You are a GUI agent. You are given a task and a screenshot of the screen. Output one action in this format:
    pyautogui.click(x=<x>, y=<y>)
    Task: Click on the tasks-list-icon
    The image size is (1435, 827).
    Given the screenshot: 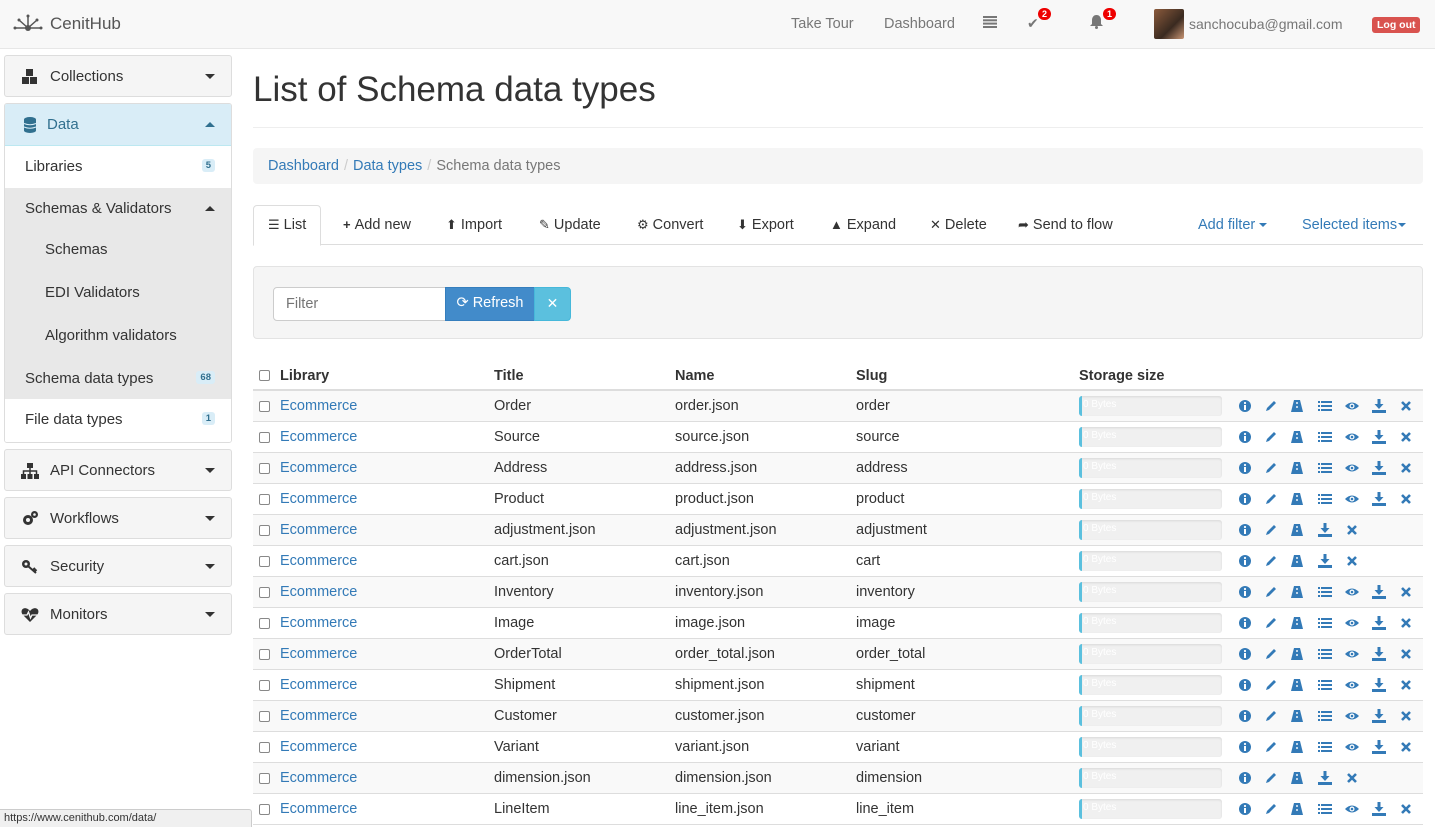 What is the action you would take?
    pyautogui.click(x=990, y=23)
    